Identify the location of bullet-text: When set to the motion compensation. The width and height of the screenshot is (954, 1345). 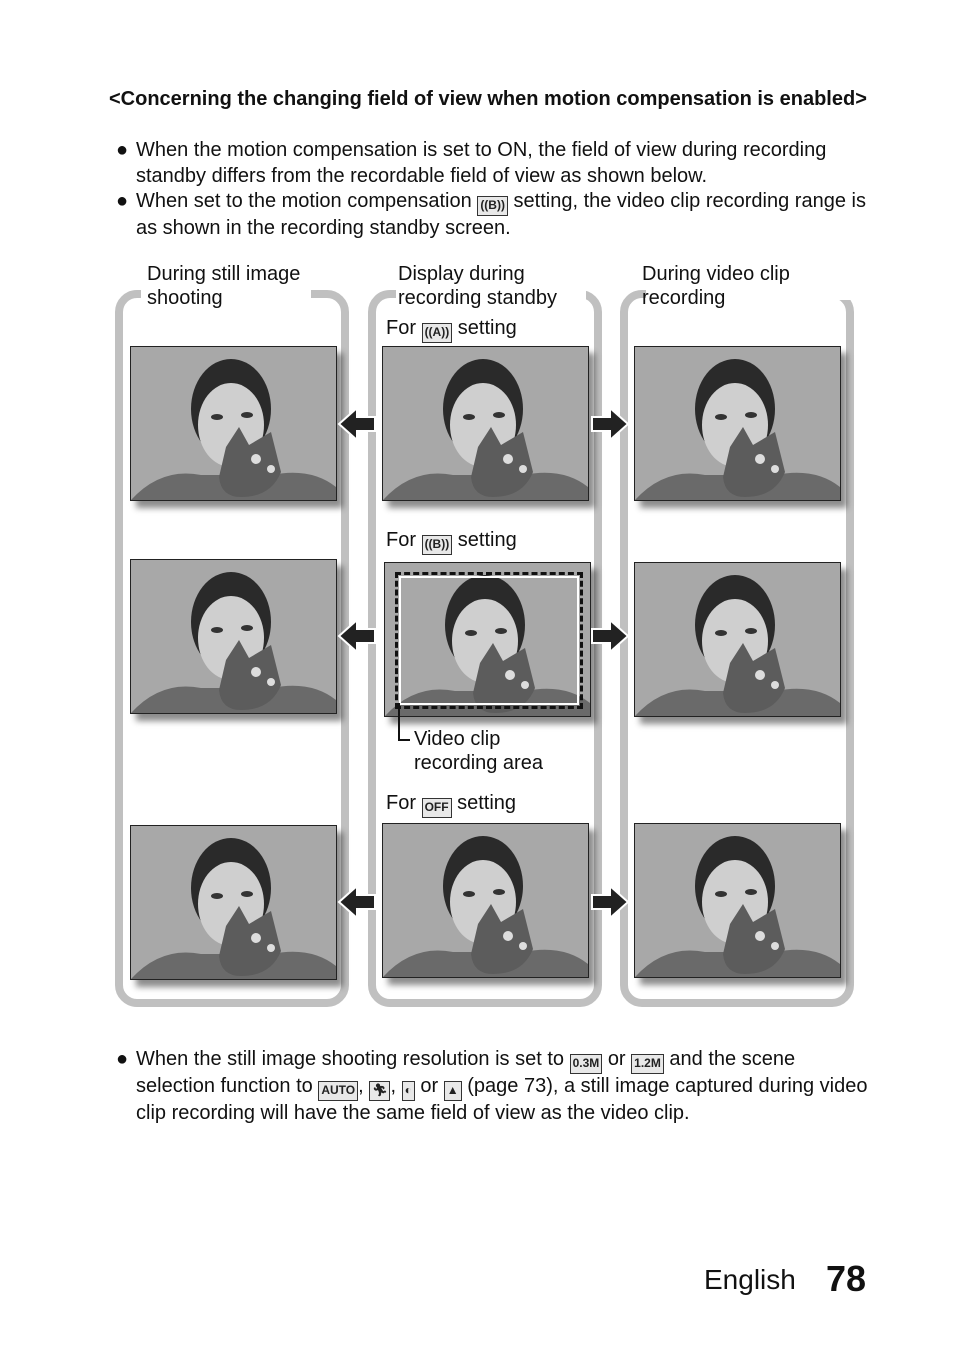
(304, 201).